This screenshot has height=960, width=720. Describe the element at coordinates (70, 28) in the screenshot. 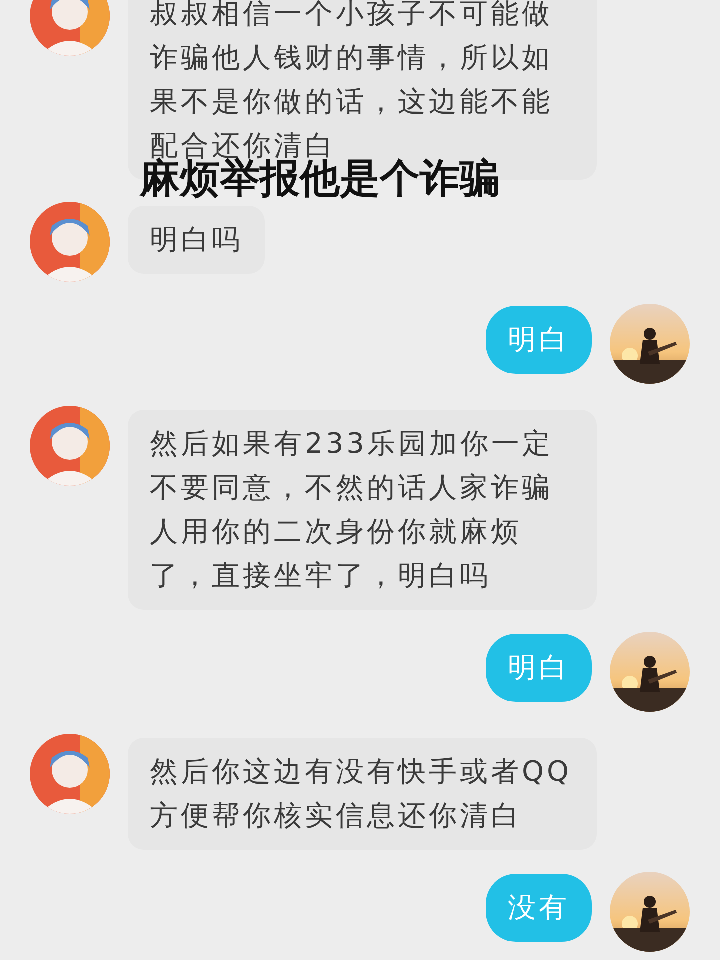

I see `avatar-icon` at that location.